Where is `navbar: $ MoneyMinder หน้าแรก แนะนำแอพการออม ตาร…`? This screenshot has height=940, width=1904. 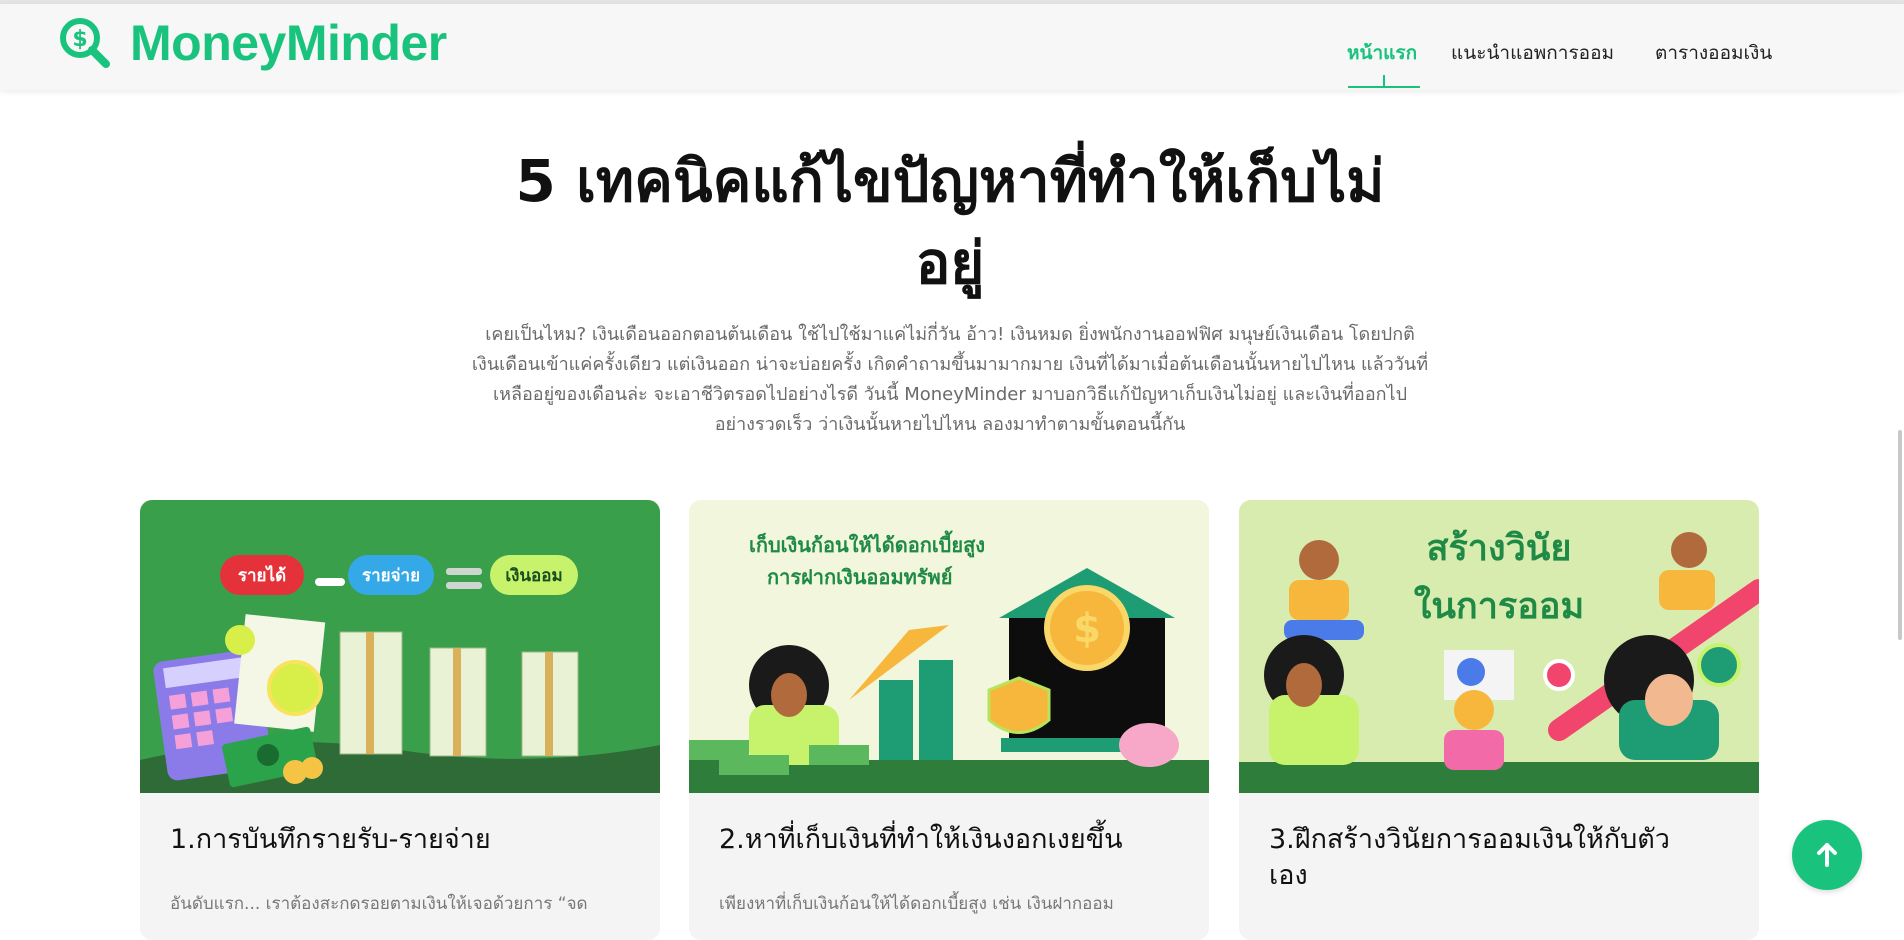
navbar: $ MoneyMinder หน้าแรก แนะนำแอพการออม ตาร… is located at coordinates (952, 47).